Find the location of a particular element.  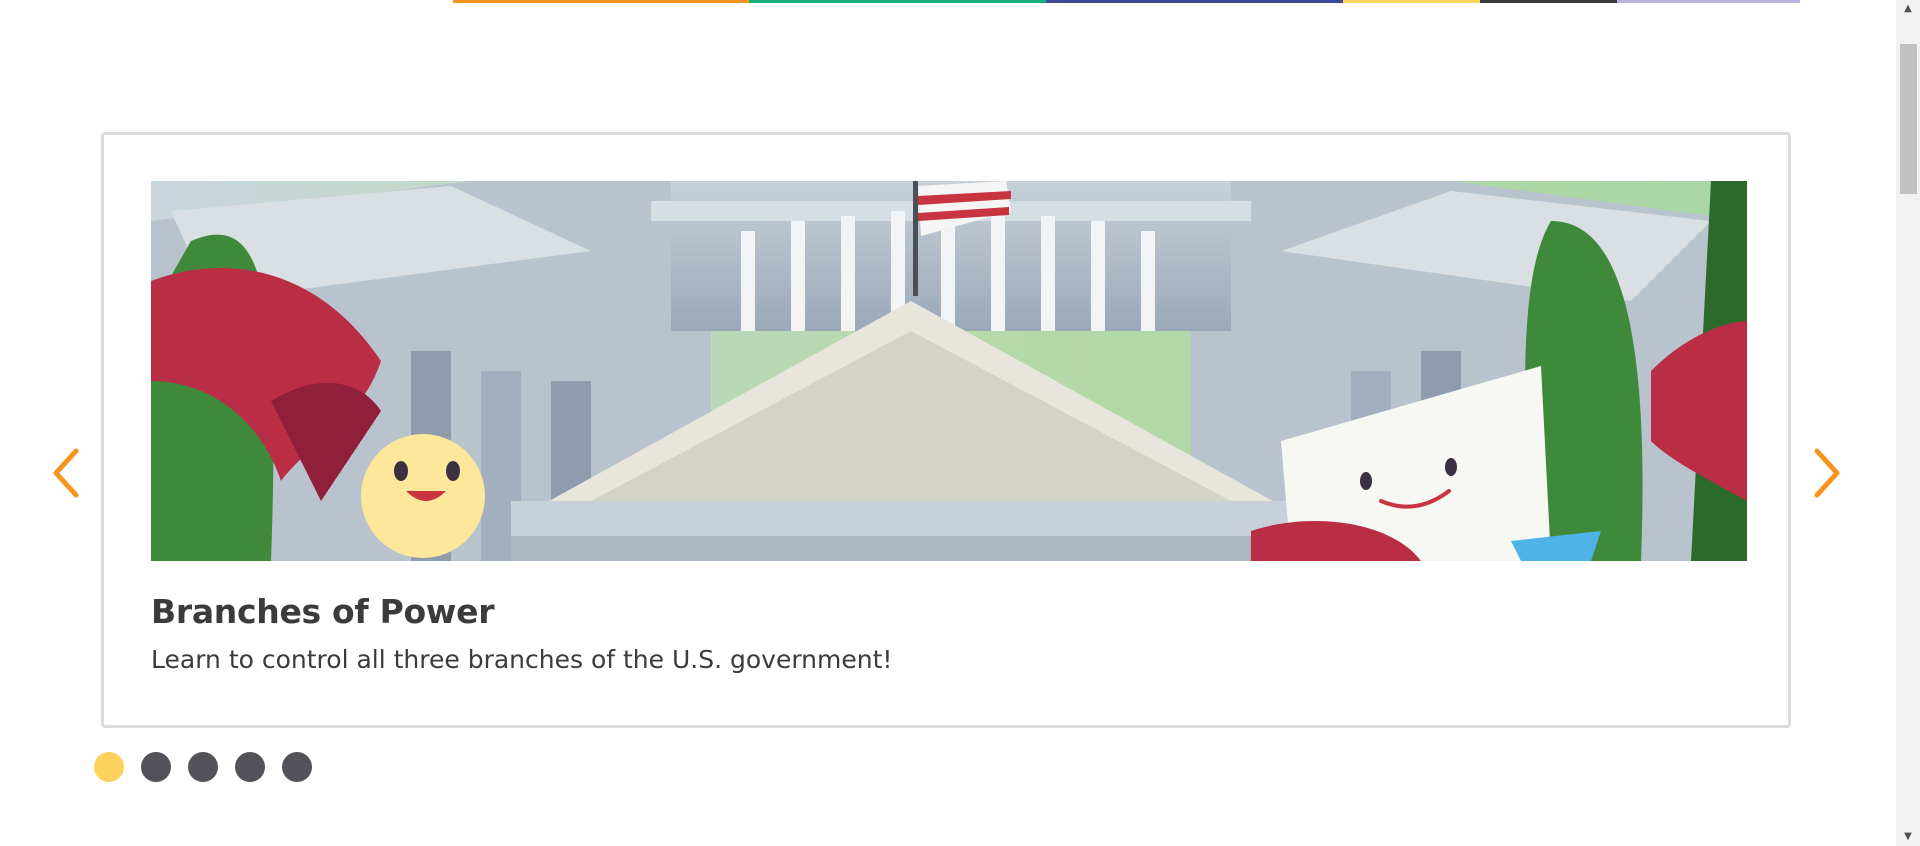

stripe-lavender is located at coordinates (1708, 1).